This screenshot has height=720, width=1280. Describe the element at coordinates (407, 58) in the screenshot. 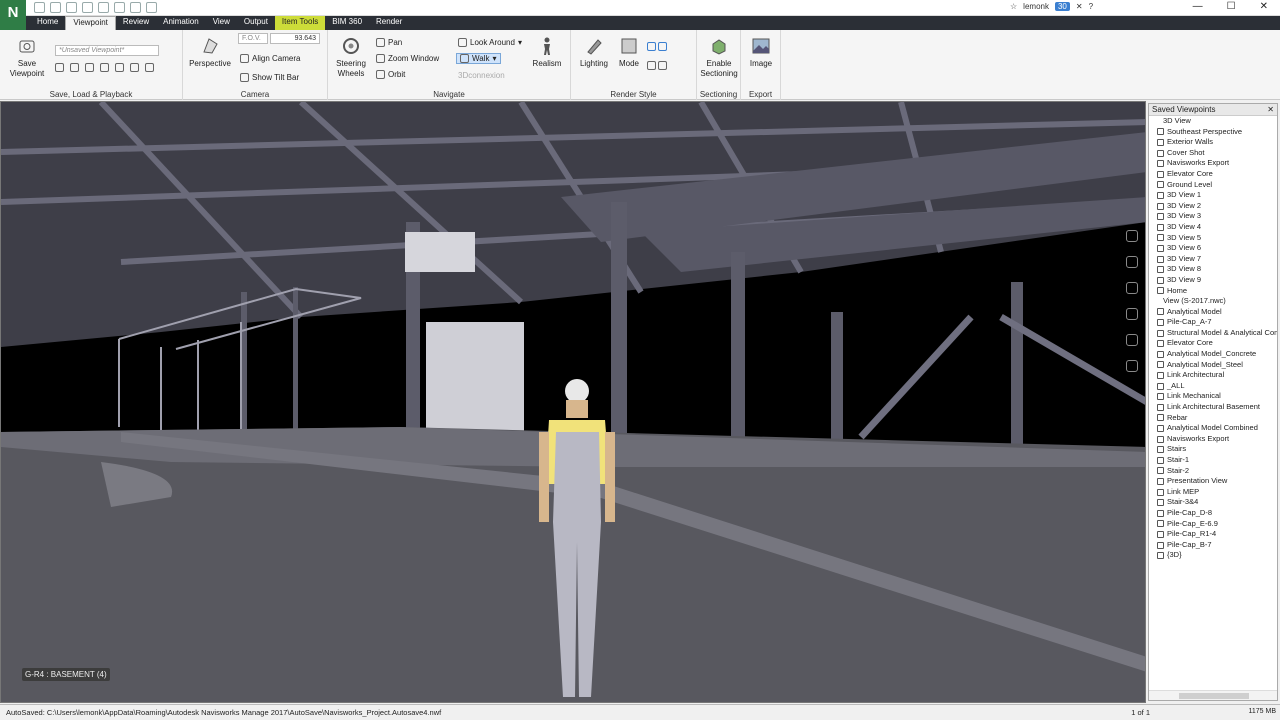

I see `zoom-window-button: Zoom Window` at that location.